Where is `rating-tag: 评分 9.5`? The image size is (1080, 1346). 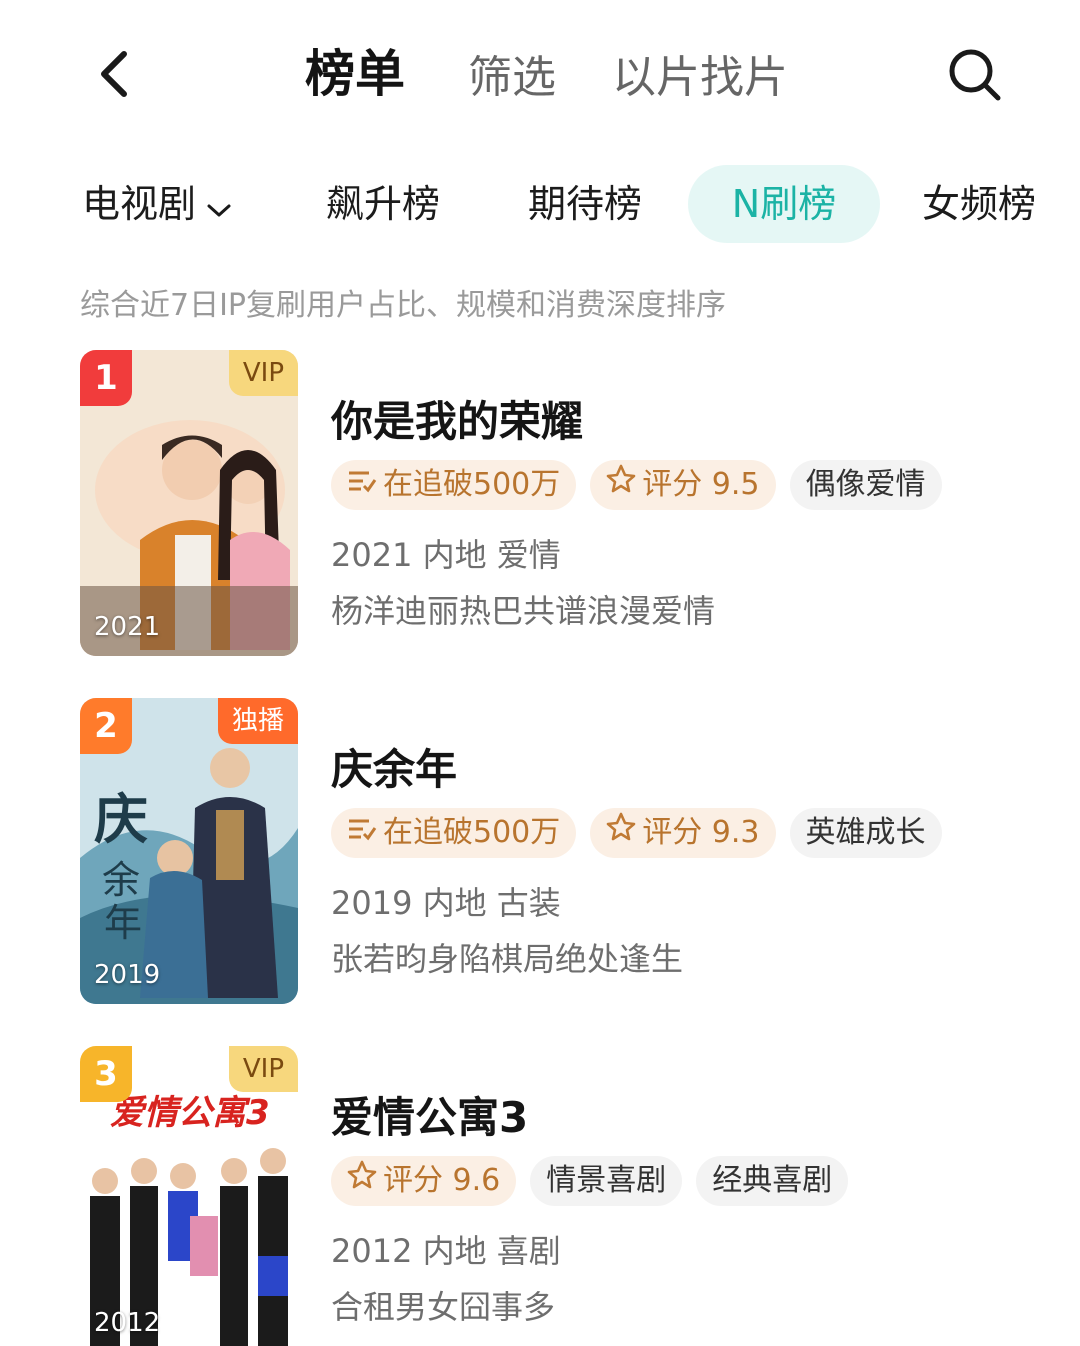
rating-tag: 评分 9.5 is located at coordinates (683, 485).